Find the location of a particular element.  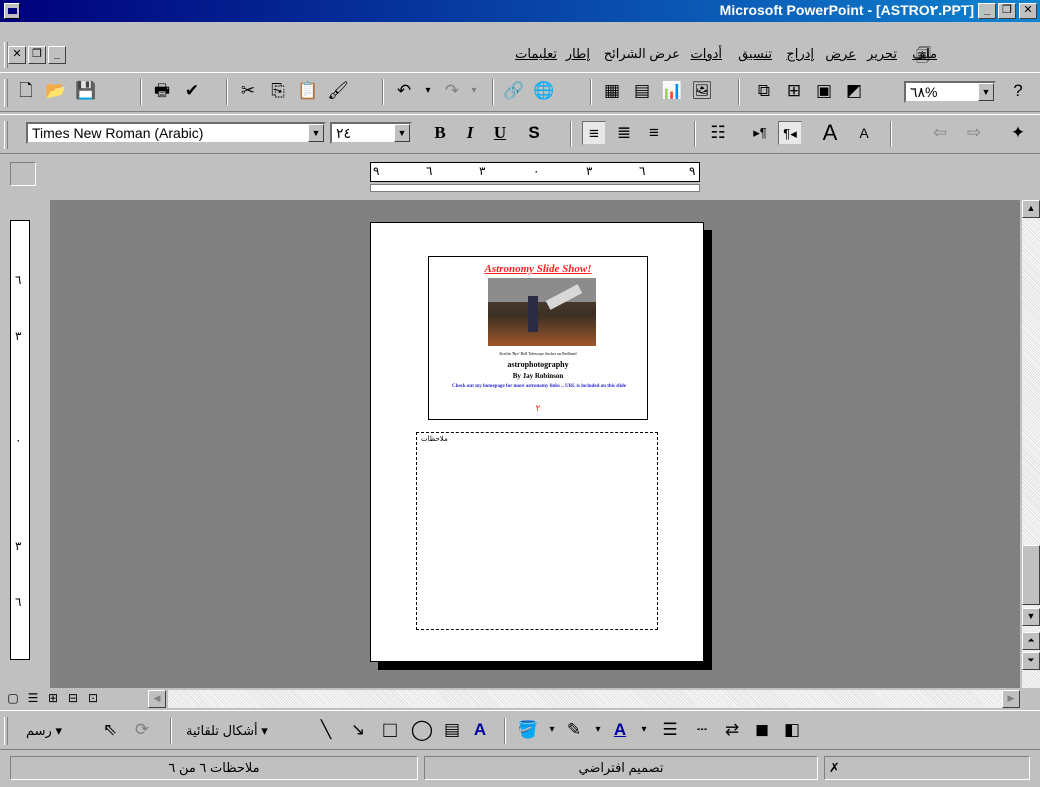

scroll-left-icon: ◀ is located at coordinates (157, 699).